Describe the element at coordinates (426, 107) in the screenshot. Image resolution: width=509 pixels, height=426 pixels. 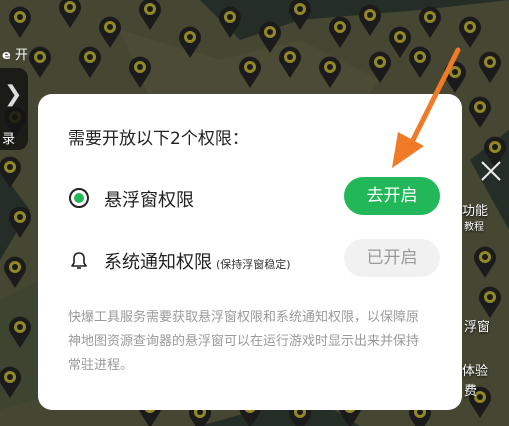
I see `annotation-arrow-icon` at that location.